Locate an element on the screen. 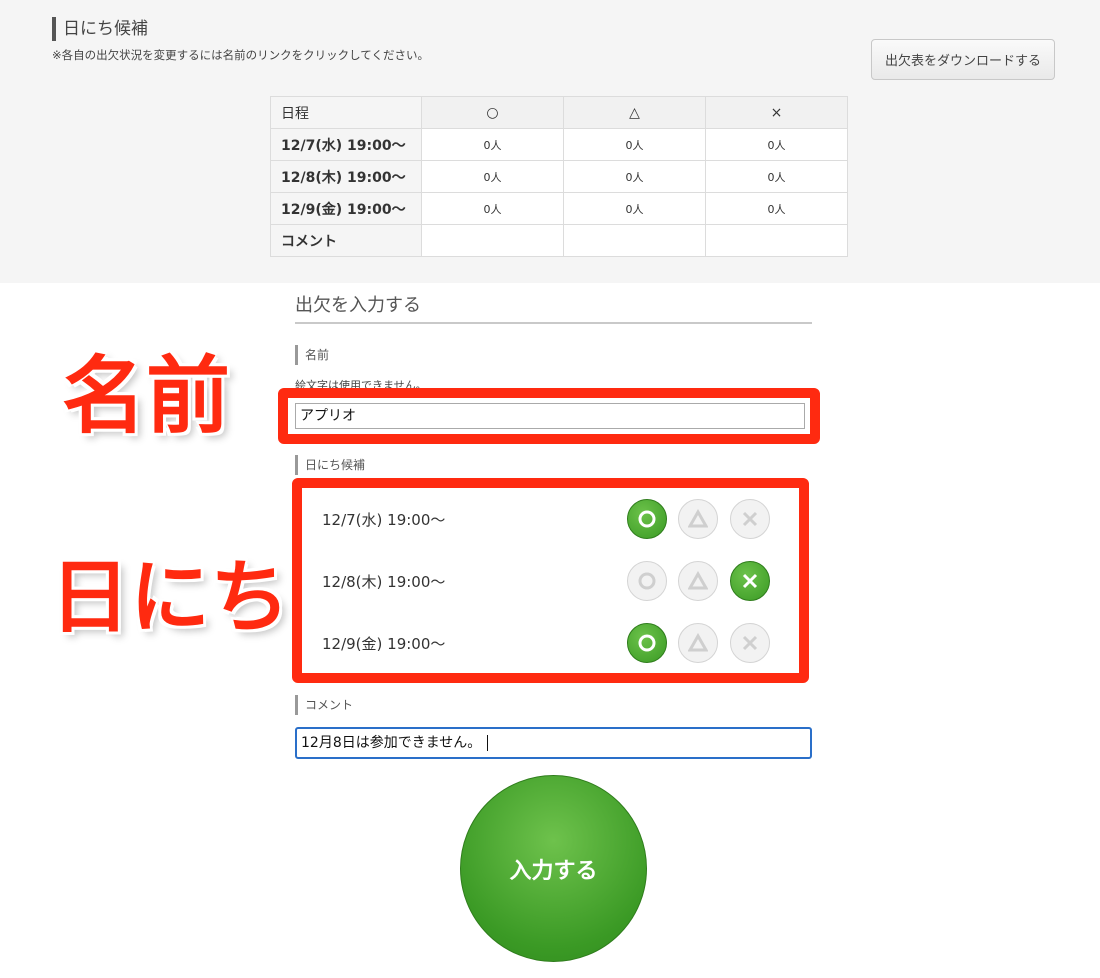 The image size is (1100, 978). date-option-label: 12/7(水) 19:00〜 is located at coordinates (384, 520).